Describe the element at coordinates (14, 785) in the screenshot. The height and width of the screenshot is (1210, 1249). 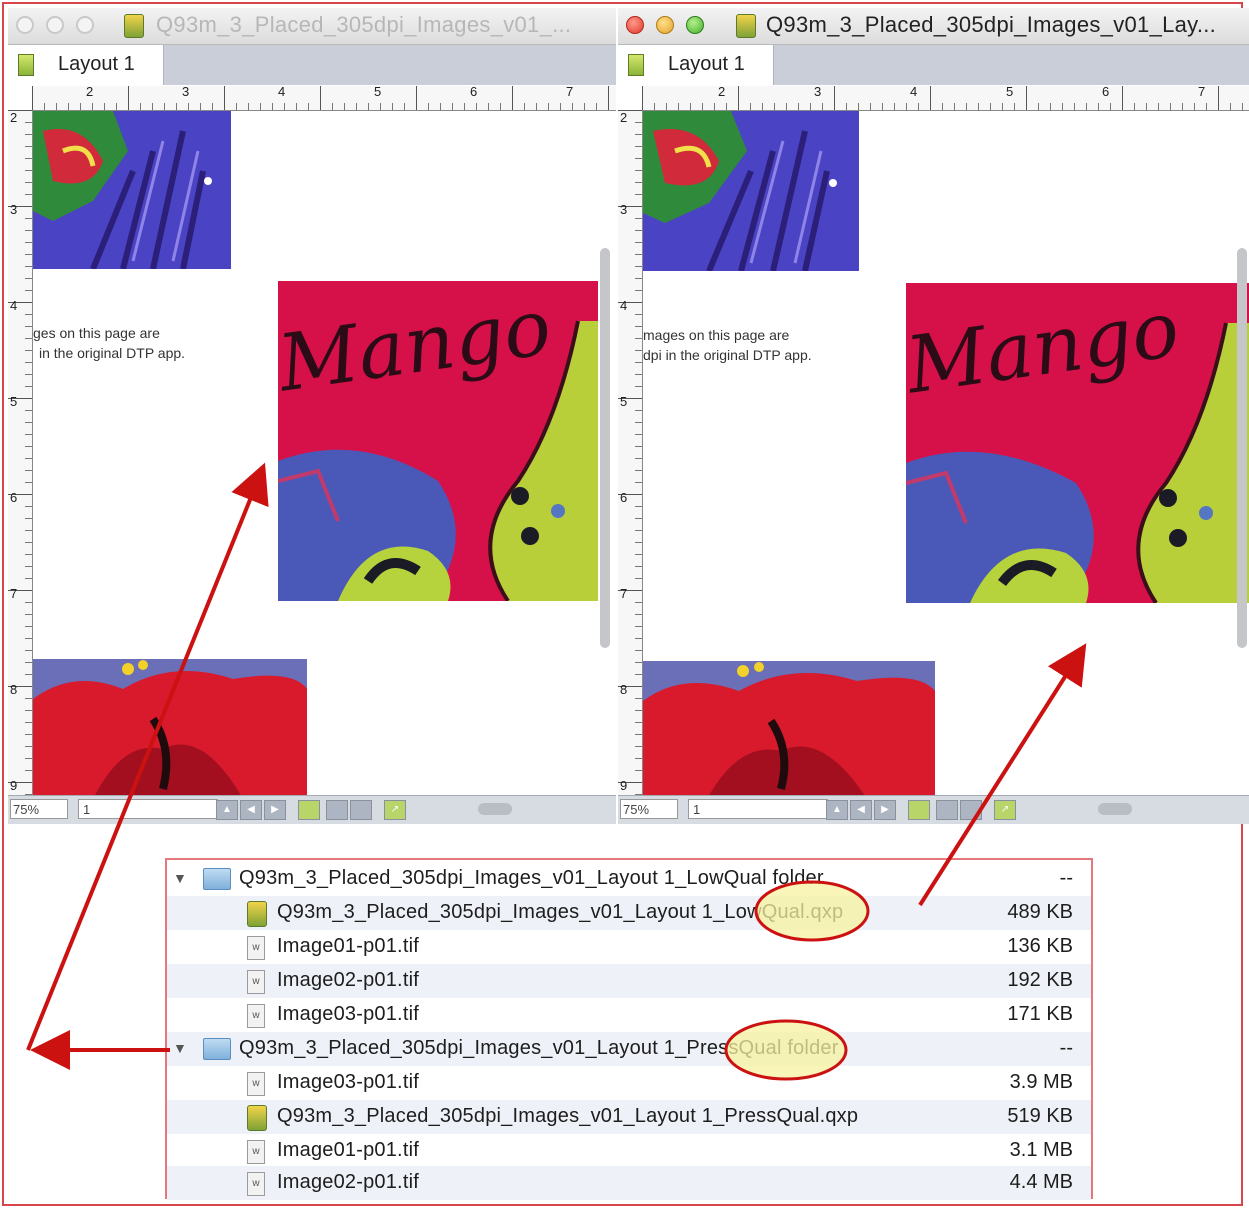
I see `ruler-number: 9` at that location.